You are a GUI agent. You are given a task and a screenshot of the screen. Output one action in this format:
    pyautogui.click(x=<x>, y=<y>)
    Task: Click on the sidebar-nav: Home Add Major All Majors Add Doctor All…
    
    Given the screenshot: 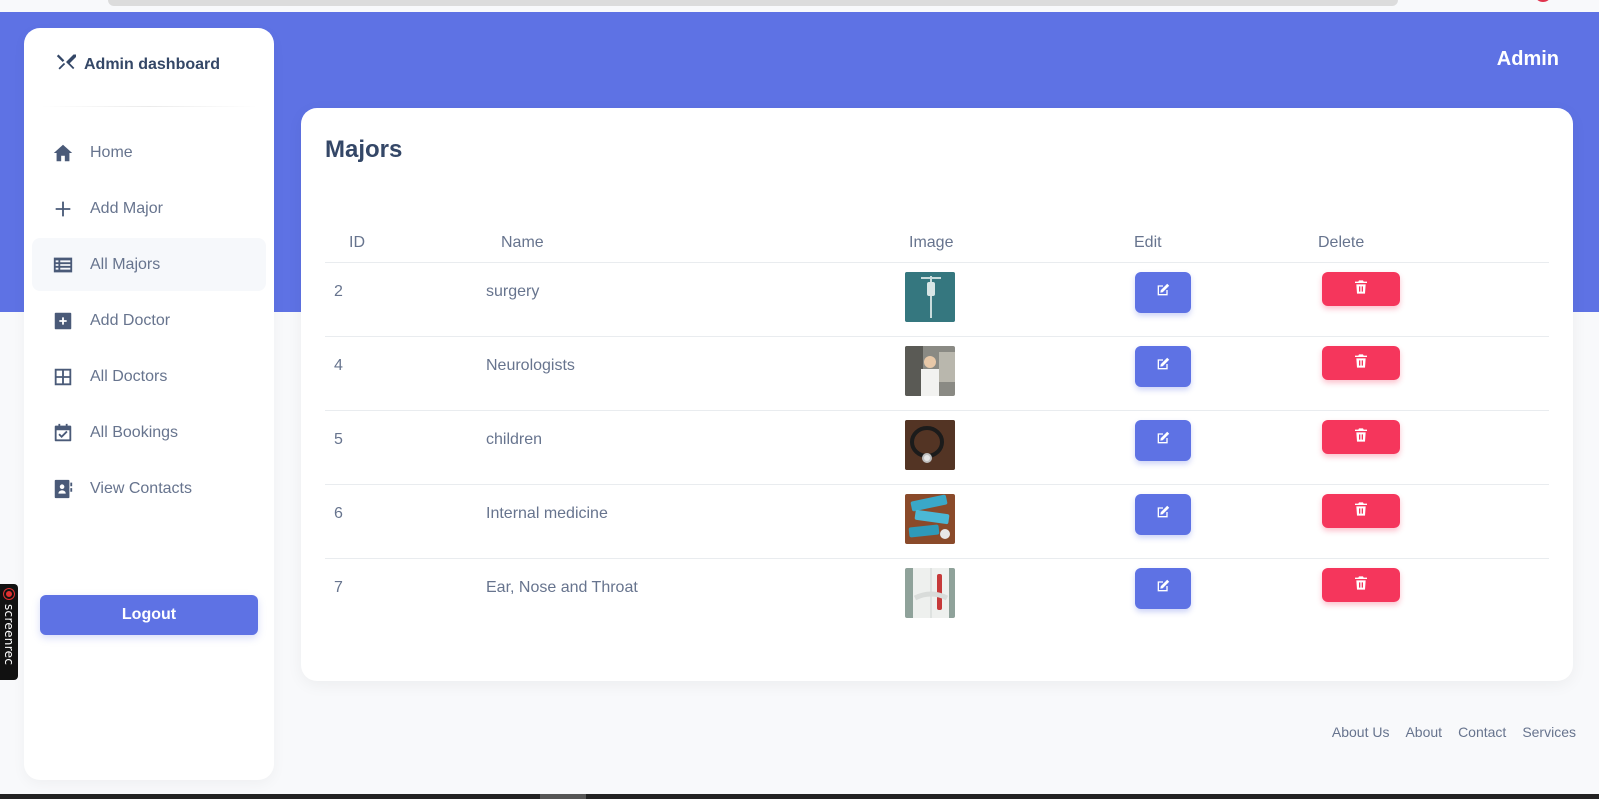 What is the action you would take?
    pyautogui.click(x=149, y=322)
    